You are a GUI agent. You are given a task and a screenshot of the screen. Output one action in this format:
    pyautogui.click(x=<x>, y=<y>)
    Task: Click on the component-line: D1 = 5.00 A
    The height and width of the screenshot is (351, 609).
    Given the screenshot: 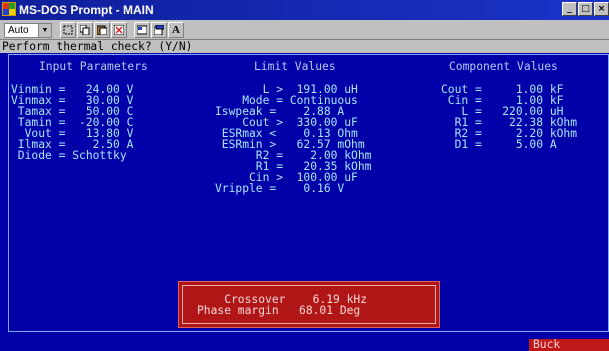 What is the action you would take?
    pyautogui.click(x=499, y=144)
    